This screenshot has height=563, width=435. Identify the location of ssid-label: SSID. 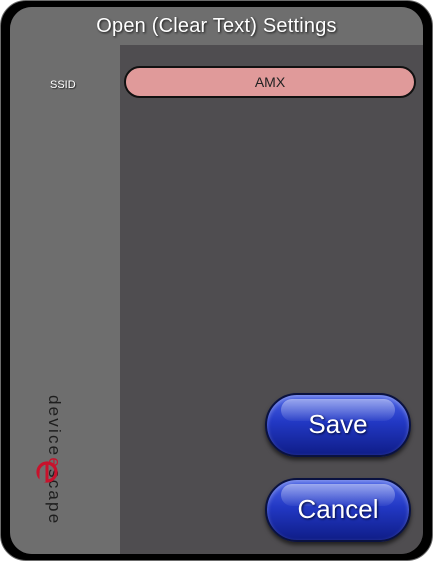
(63, 85).